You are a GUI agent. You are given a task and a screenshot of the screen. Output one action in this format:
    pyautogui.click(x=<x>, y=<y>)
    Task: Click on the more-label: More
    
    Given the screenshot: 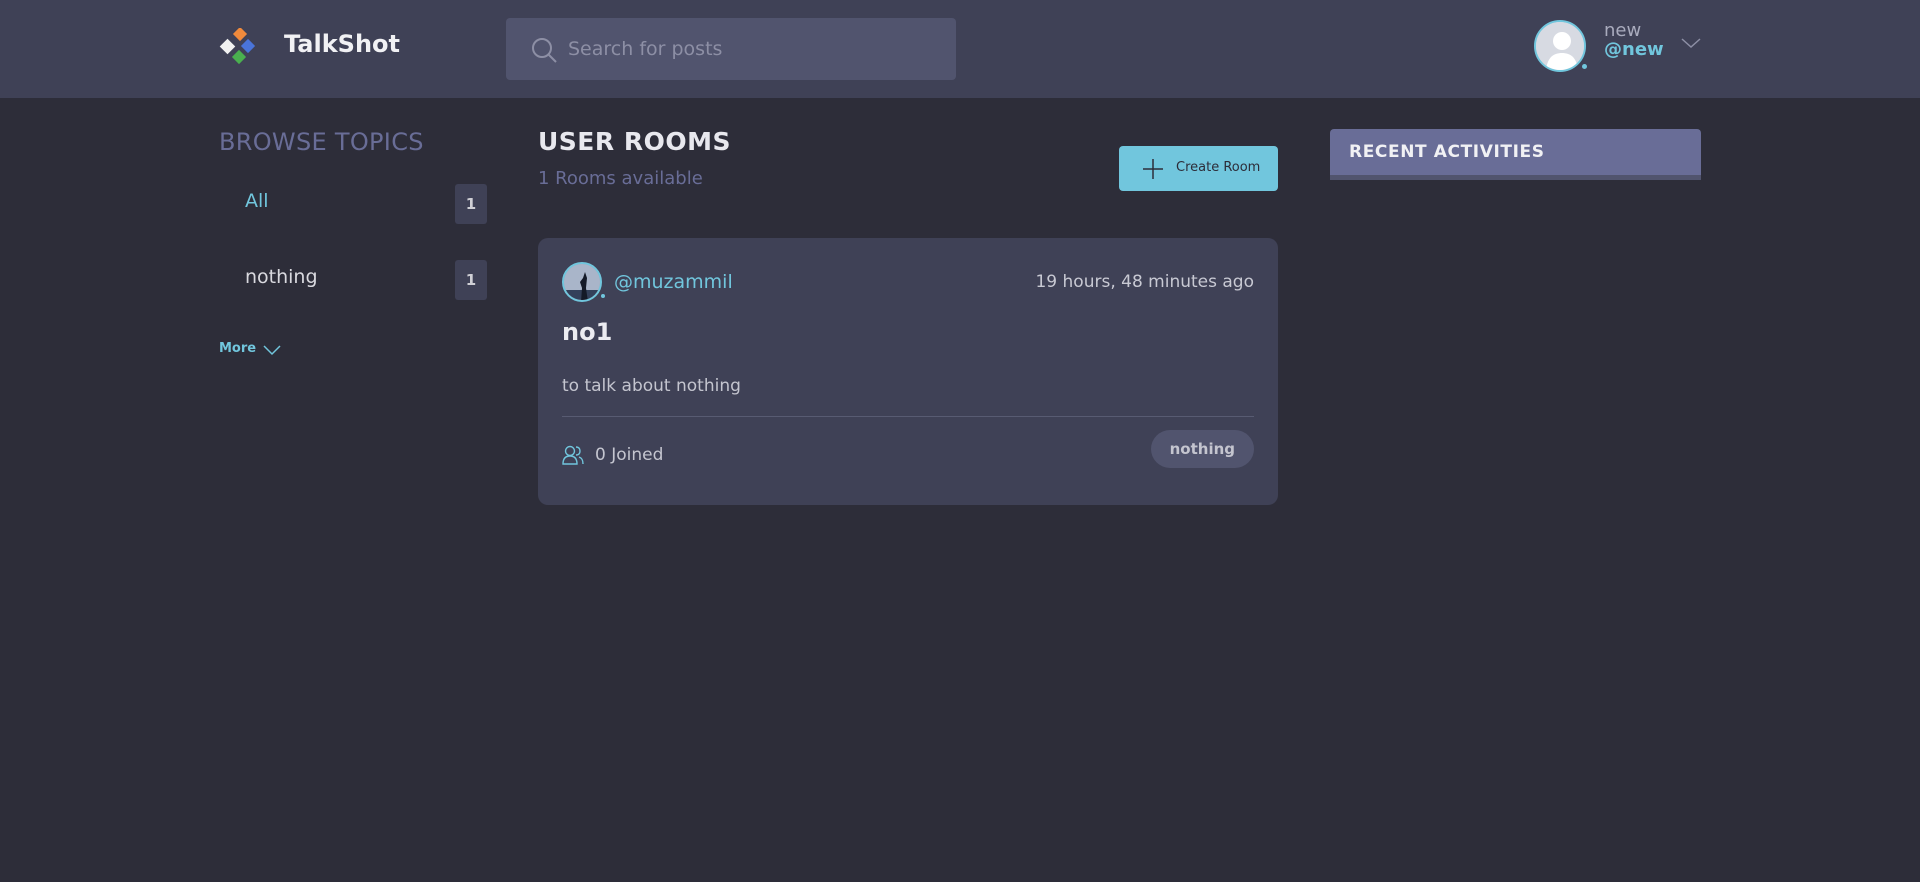 What is the action you would take?
    pyautogui.click(x=238, y=348)
    